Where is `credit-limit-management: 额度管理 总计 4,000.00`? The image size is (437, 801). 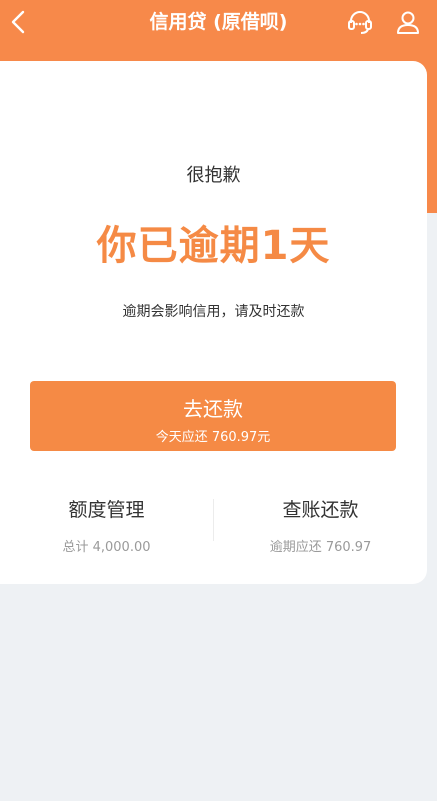
credit-limit-management: 额度管理 总计 4,000.00 is located at coordinates (106, 523).